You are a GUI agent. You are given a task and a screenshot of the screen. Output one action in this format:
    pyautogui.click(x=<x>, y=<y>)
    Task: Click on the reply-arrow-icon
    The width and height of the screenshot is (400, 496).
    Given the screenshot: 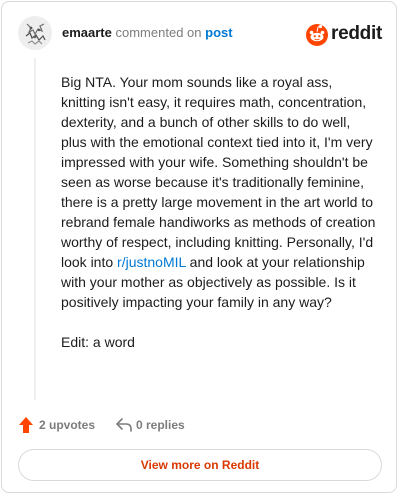 What is the action you would take?
    pyautogui.click(x=124, y=425)
    